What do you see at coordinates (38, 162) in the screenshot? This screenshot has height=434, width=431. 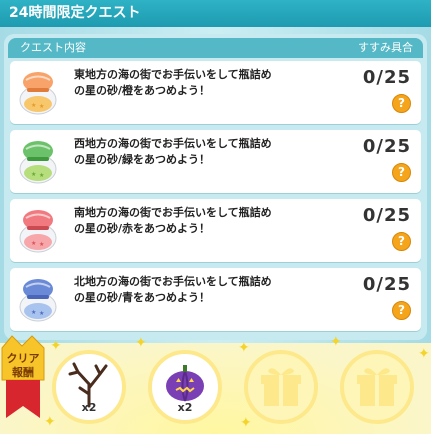 I see `star-sand-jar-green-icon: ★ ★` at bounding box center [38, 162].